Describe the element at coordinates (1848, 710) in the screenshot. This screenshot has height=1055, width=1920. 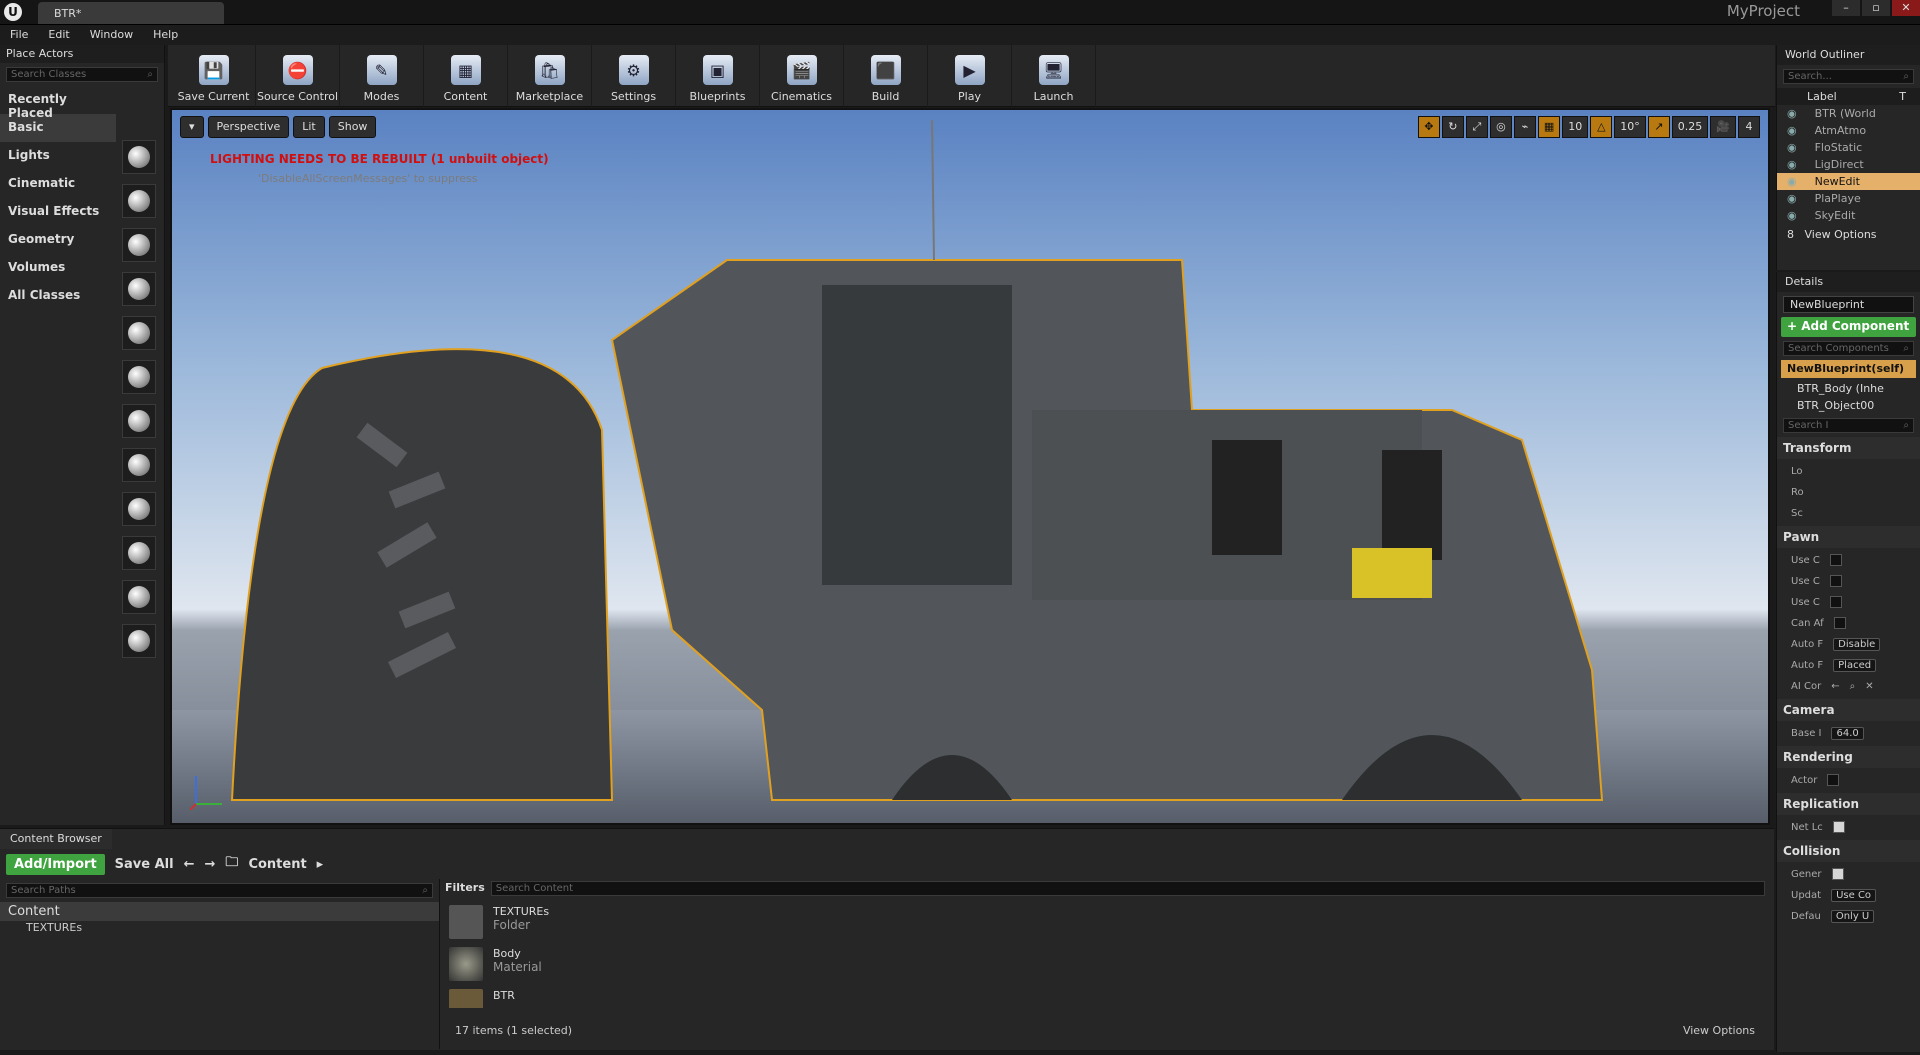
I see `section-camera: Camera` at that location.